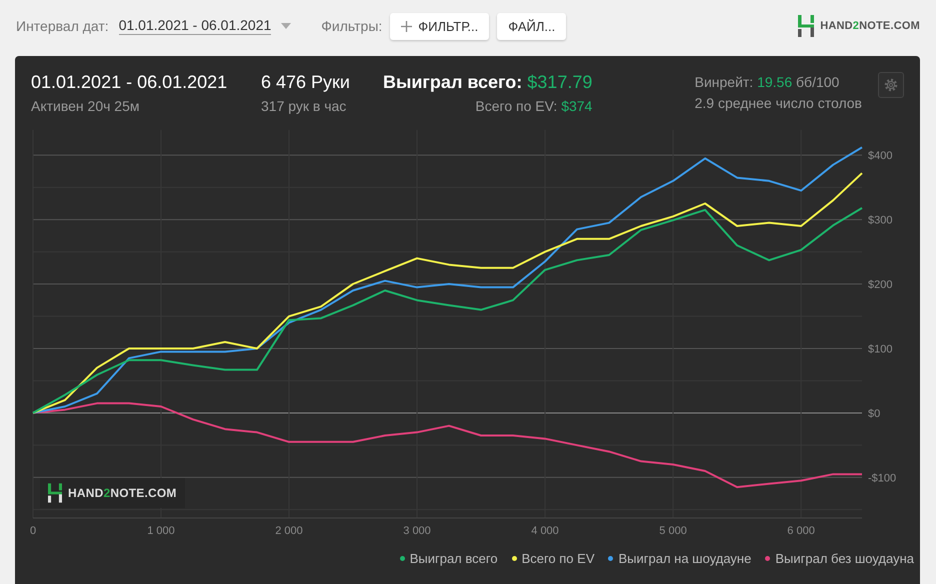 The width and height of the screenshot is (936, 584). Describe the element at coordinates (533, 106) in the screenshot. I see `ev-total: Всего по EV: $374` at that location.